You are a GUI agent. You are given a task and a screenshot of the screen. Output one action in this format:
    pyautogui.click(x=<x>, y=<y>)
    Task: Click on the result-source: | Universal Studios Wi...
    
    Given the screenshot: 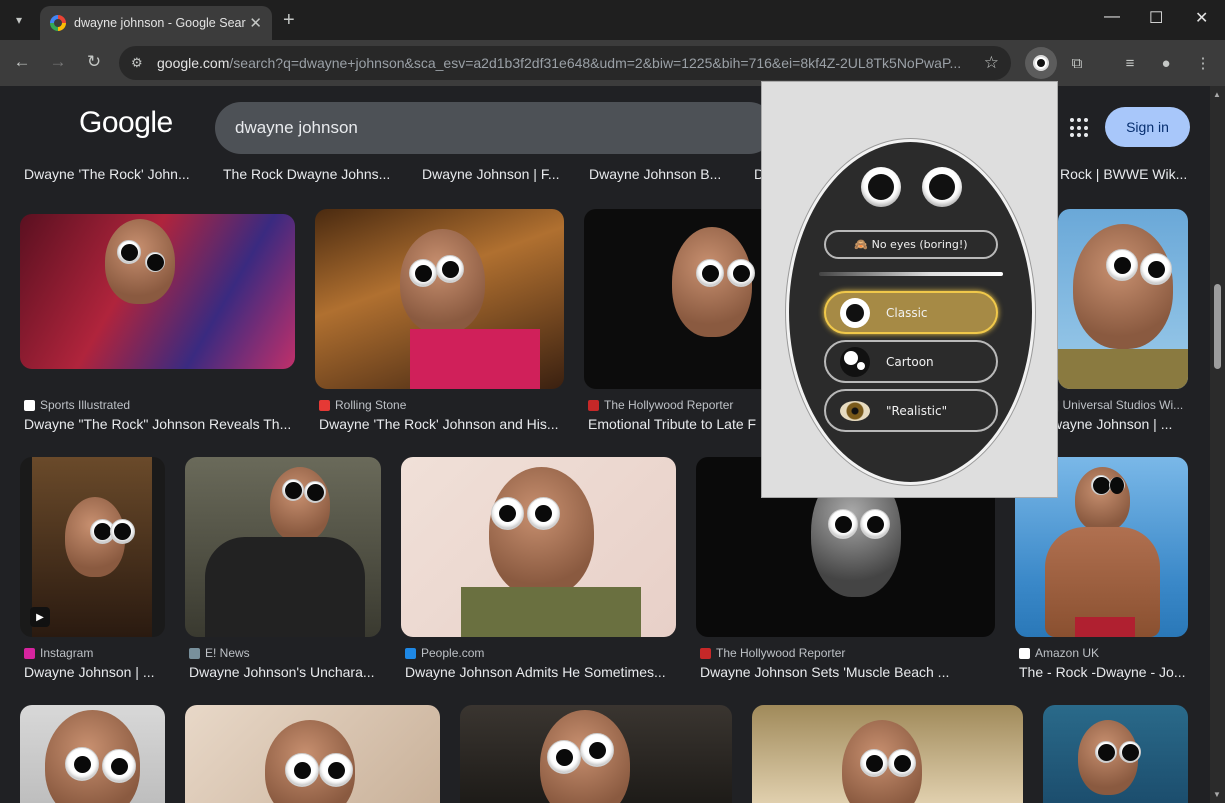 What is the action you would take?
    pyautogui.click(x=1120, y=405)
    